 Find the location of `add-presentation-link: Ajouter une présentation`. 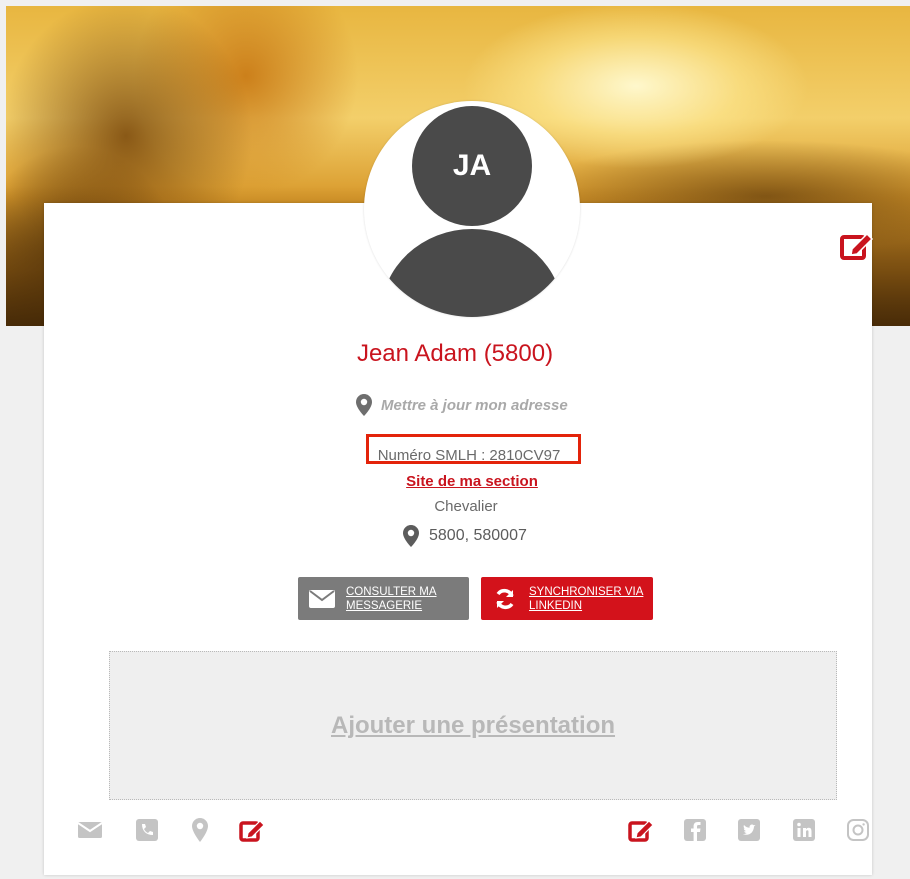

add-presentation-link: Ajouter une présentation is located at coordinates (473, 726).